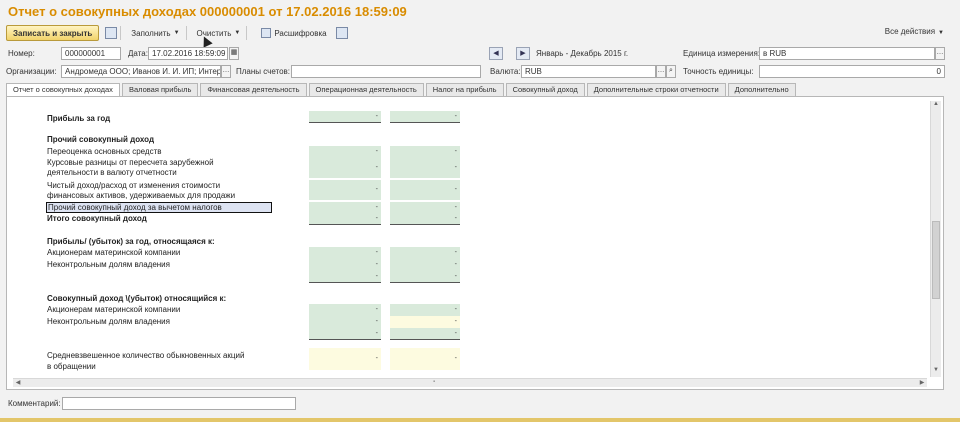  I want to click on cell-fx-2: -, so click(425, 168).